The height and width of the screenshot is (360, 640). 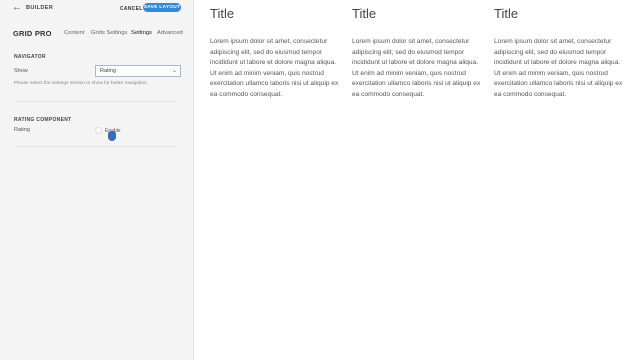 I want to click on panel-title: GRID PRO, so click(x=32, y=33).